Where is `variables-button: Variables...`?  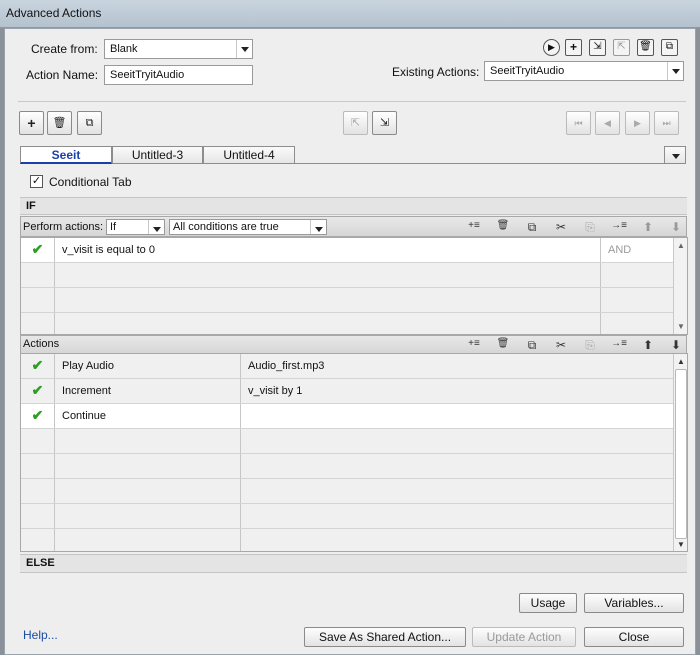
variables-button: Variables... is located at coordinates (634, 603).